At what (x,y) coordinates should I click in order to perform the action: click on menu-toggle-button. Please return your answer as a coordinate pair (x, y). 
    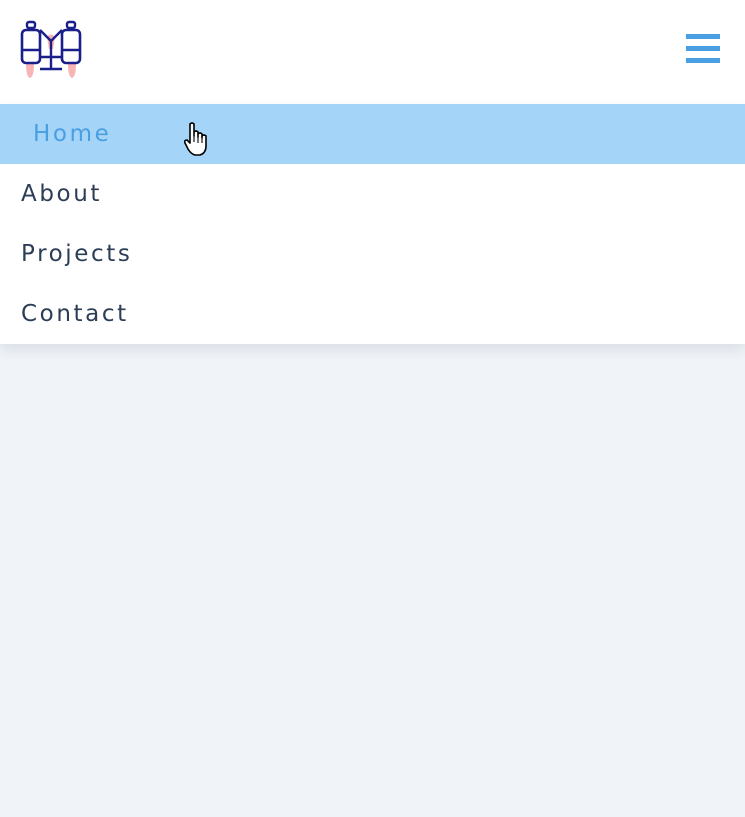
    Looking at the image, I should click on (704, 49).